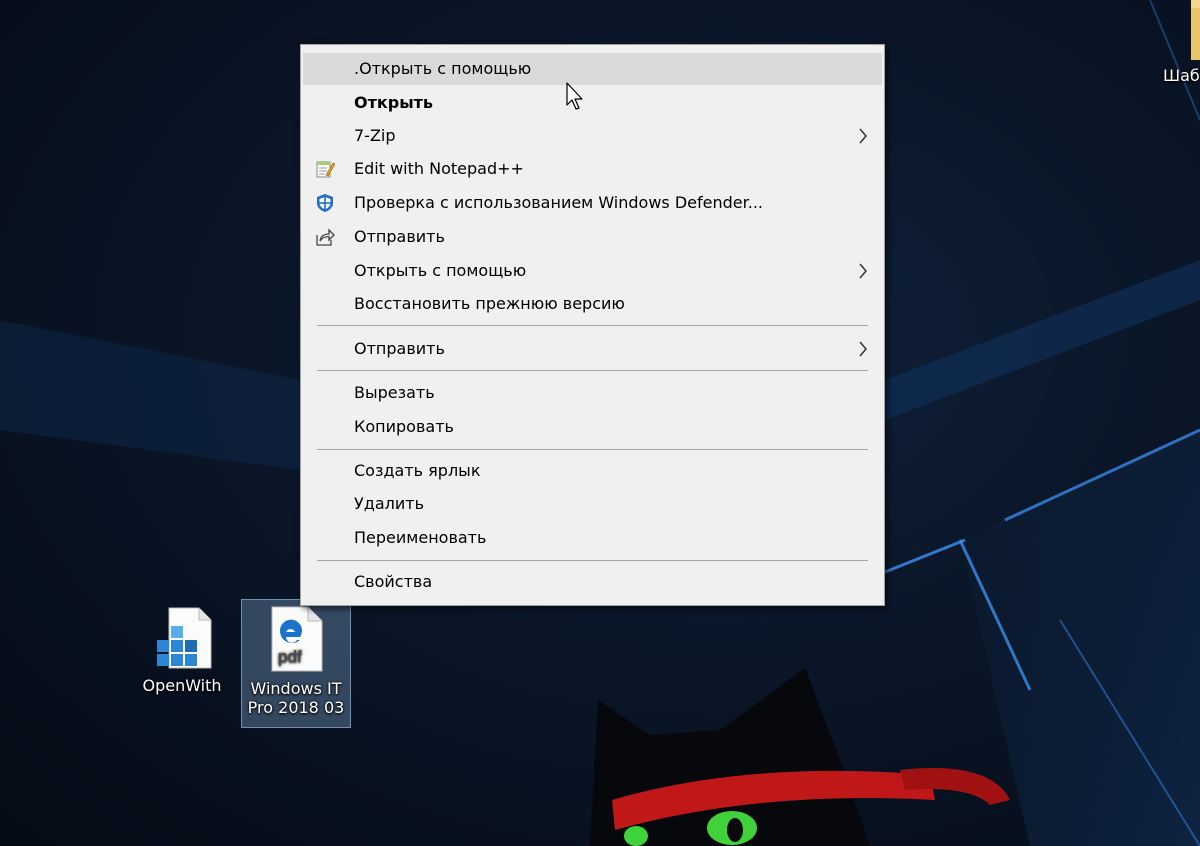 This screenshot has width=1200, height=846. Describe the element at coordinates (394, 392) in the screenshot. I see `menu-item-label: Вырезать` at that location.